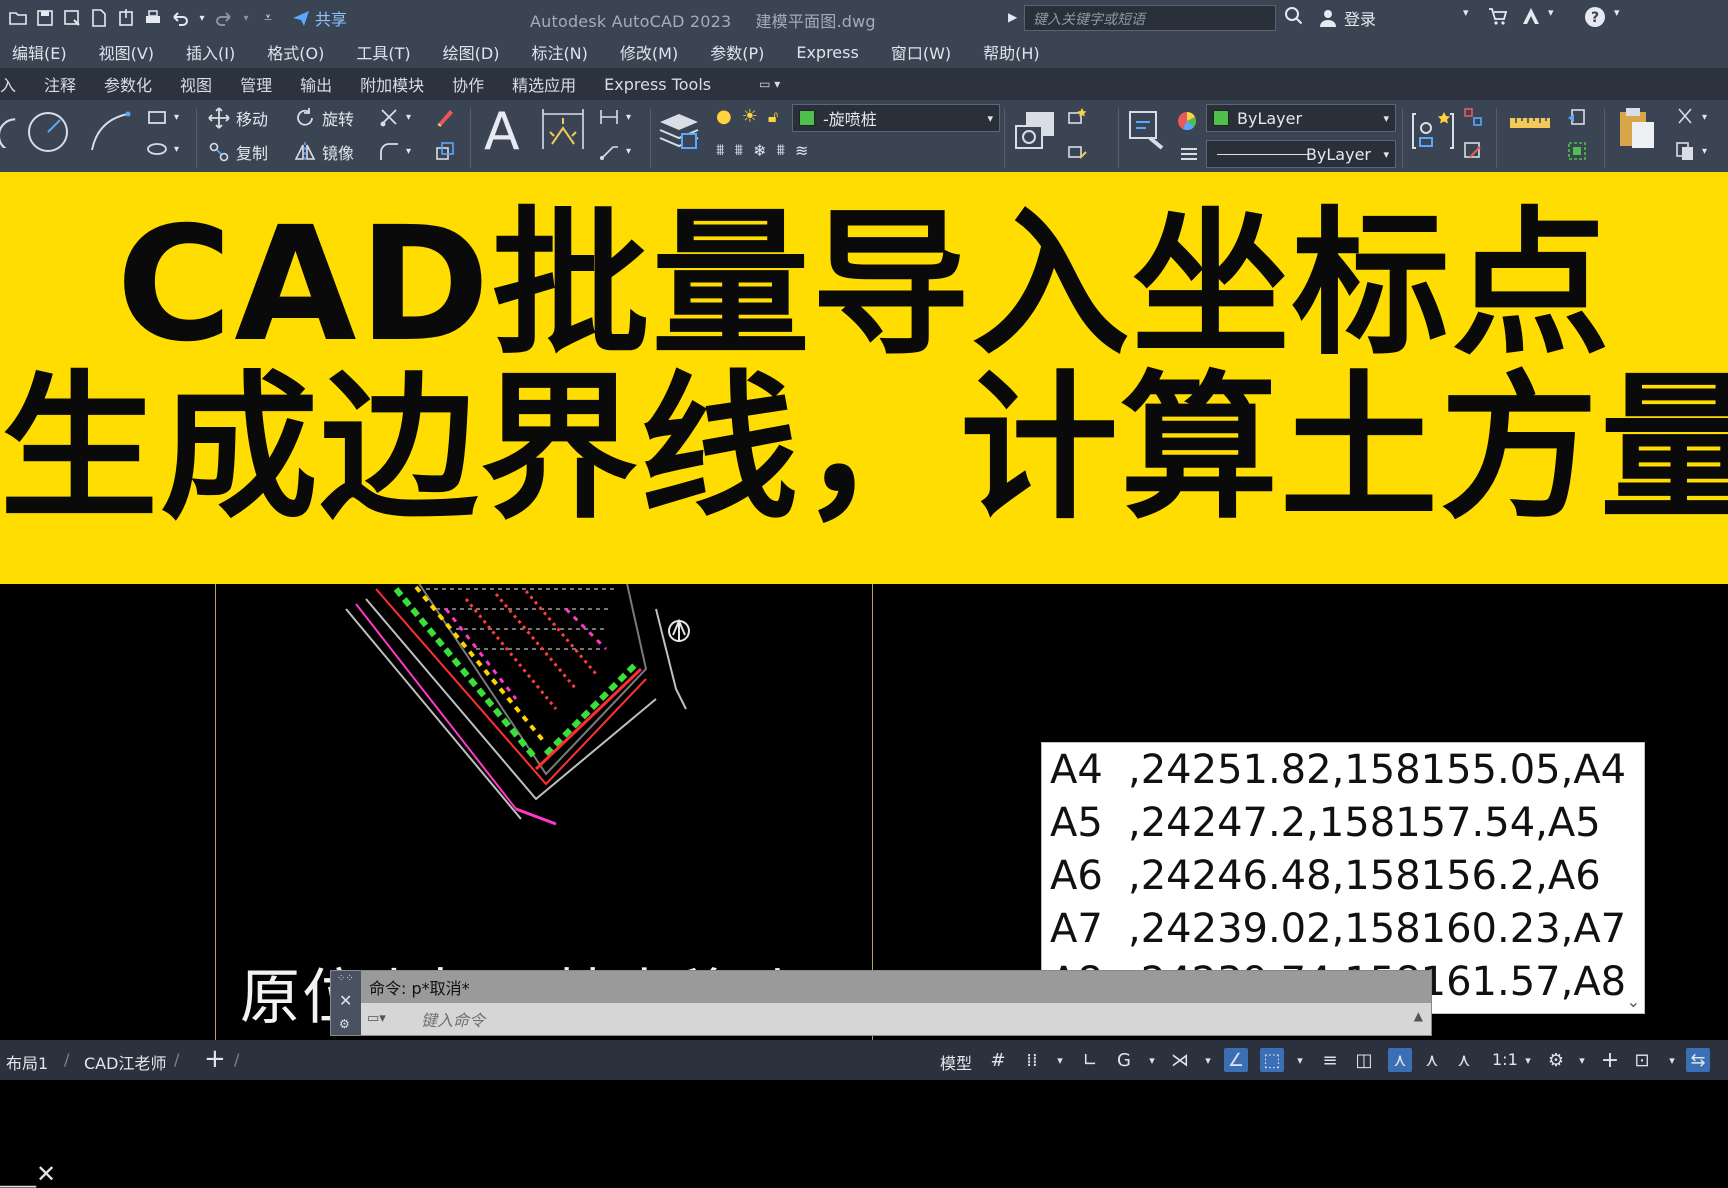 This screenshot has width=1728, height=1188. Describe the element at coordinates (759, 150) in the screenshot. I see `layer-freeze-icon: ❄` at that location.